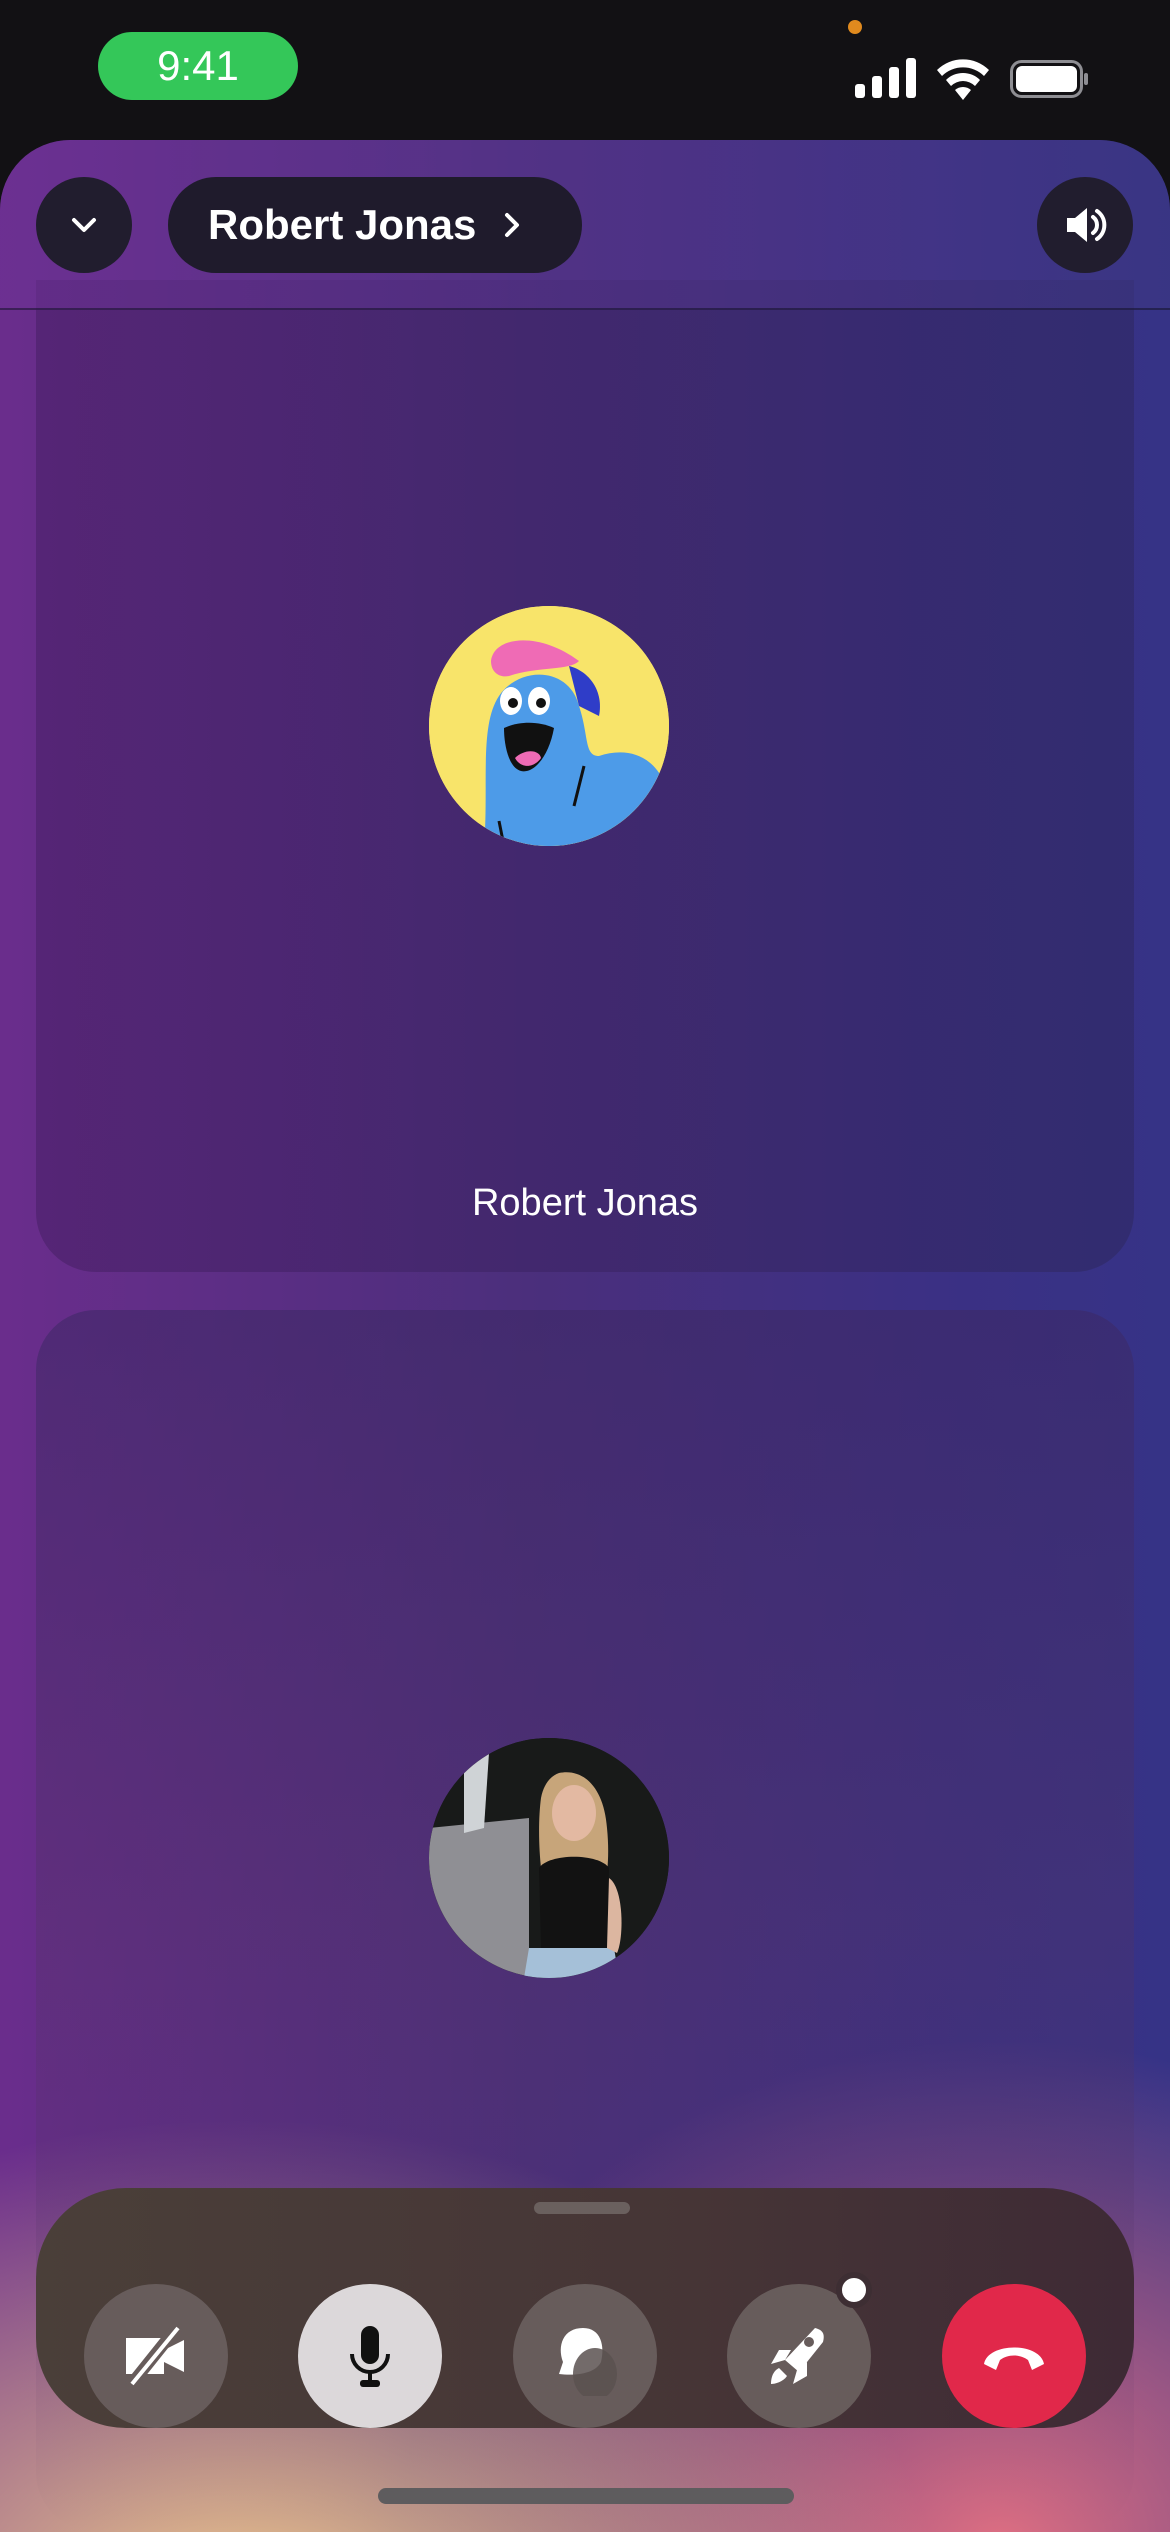 This screenshot has width=1170, height=2532. Describe the element at coordinates (885, 78) in the screenshot. I see `cellular-signal-icon` at that location.